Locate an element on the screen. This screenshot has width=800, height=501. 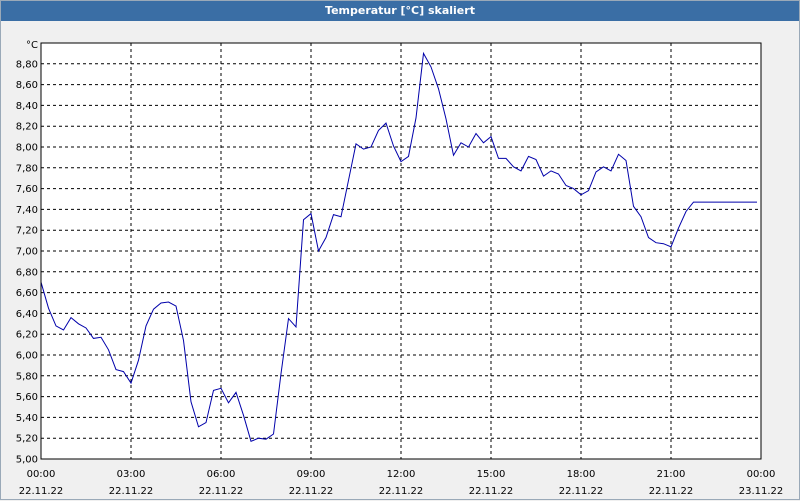
x-tick-date-label: 23.11.22 is located at coordinates (761, 491).